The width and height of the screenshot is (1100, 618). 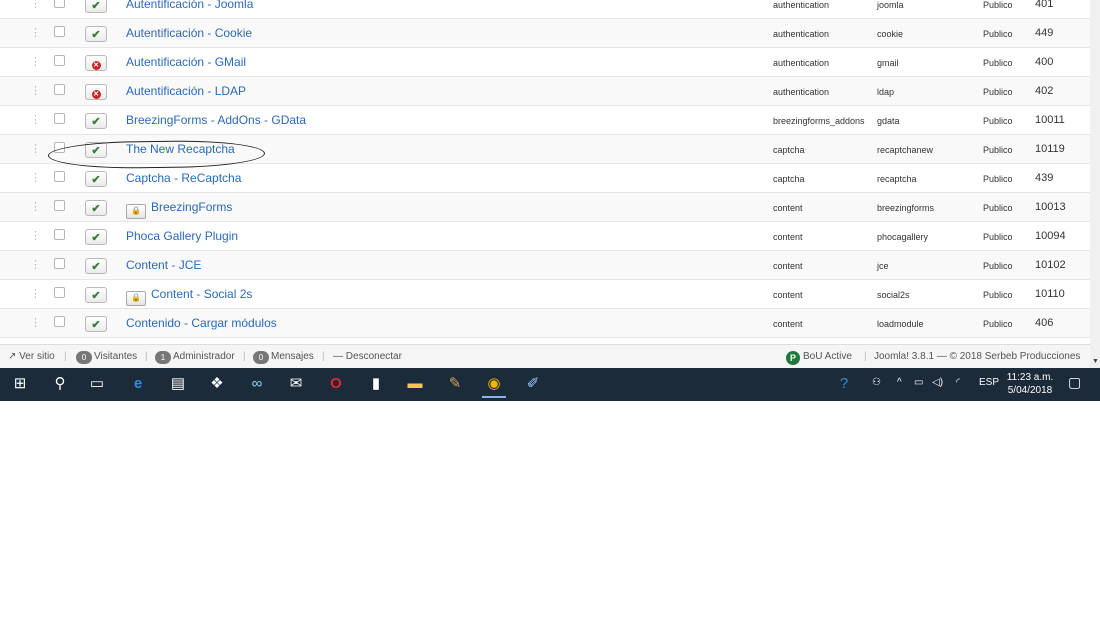 What do you see at coordinates (844, 384) in the screenshot?
I see `help-icon: ?` at bounding box center [844, 384].